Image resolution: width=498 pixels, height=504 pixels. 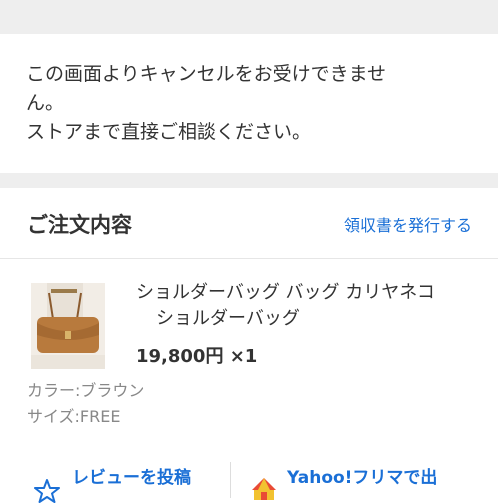 I want to click on section-separator-band, so click(x=249, y=180).